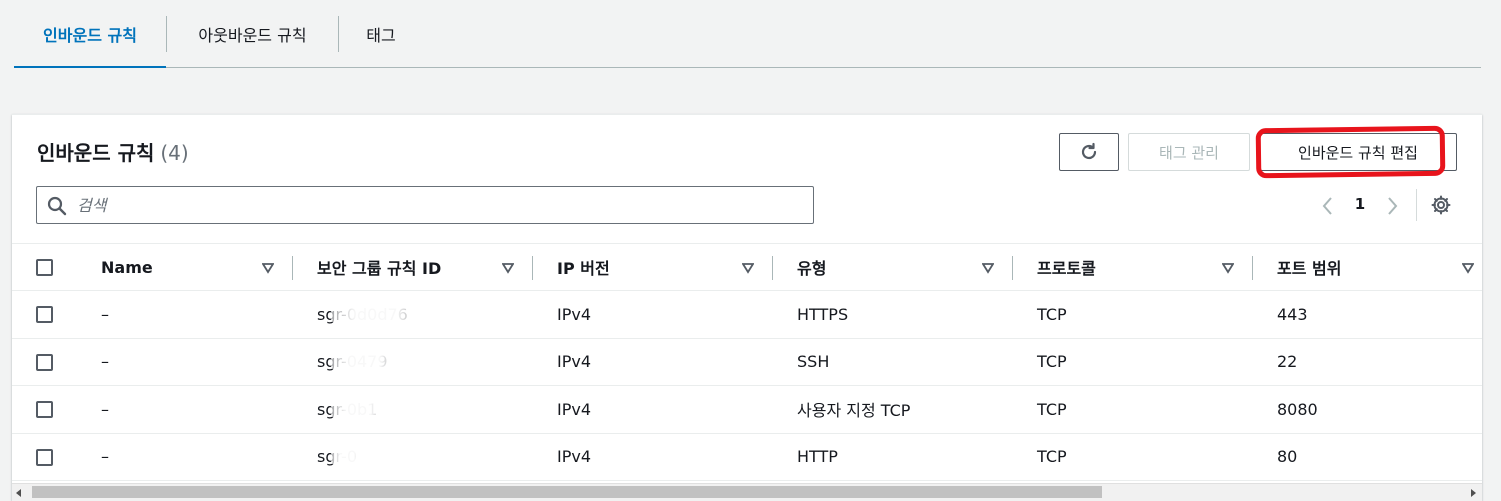 The width and height of the screenshot is (1501, 501). What do you see at coordinates (823, 314) in the screenshot?
I see `cell-type: HTTPS` at bounding box center [823, 314].